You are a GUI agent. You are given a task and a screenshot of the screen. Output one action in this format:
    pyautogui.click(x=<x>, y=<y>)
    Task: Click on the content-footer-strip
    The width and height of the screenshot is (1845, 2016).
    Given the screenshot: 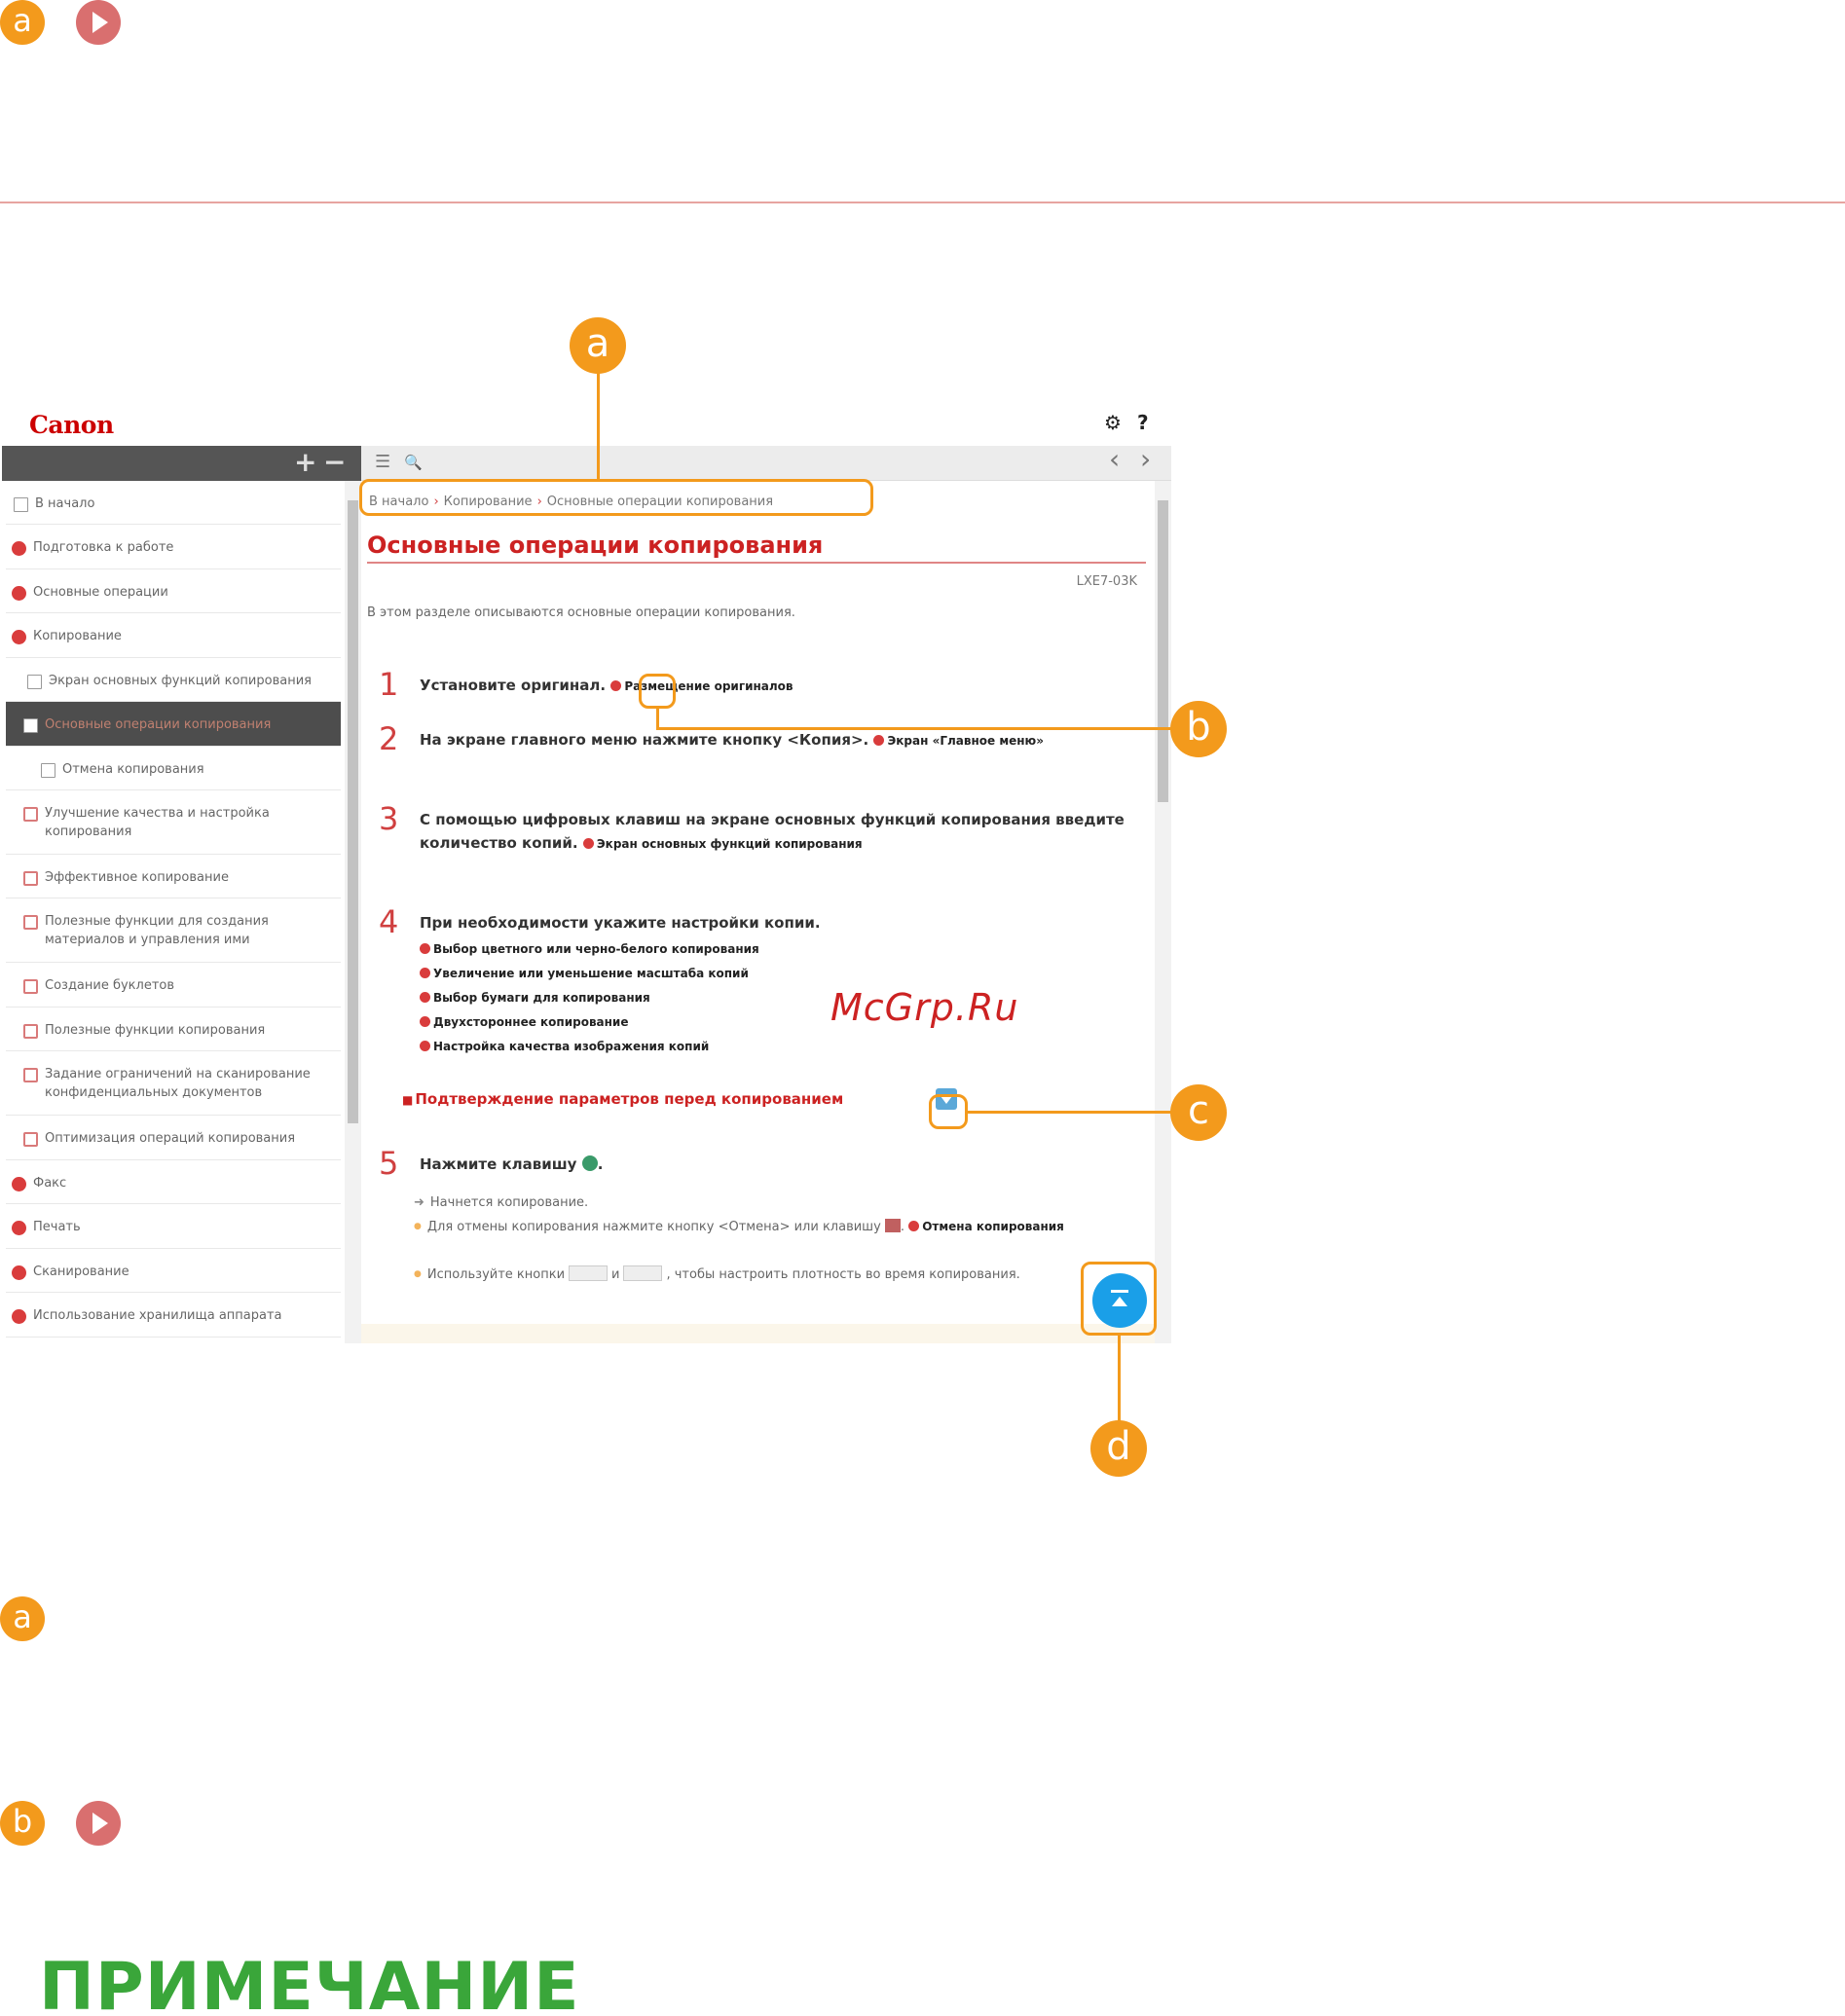 What is the action you would take?
    pyautogui.click(x=758, y=1333)
    